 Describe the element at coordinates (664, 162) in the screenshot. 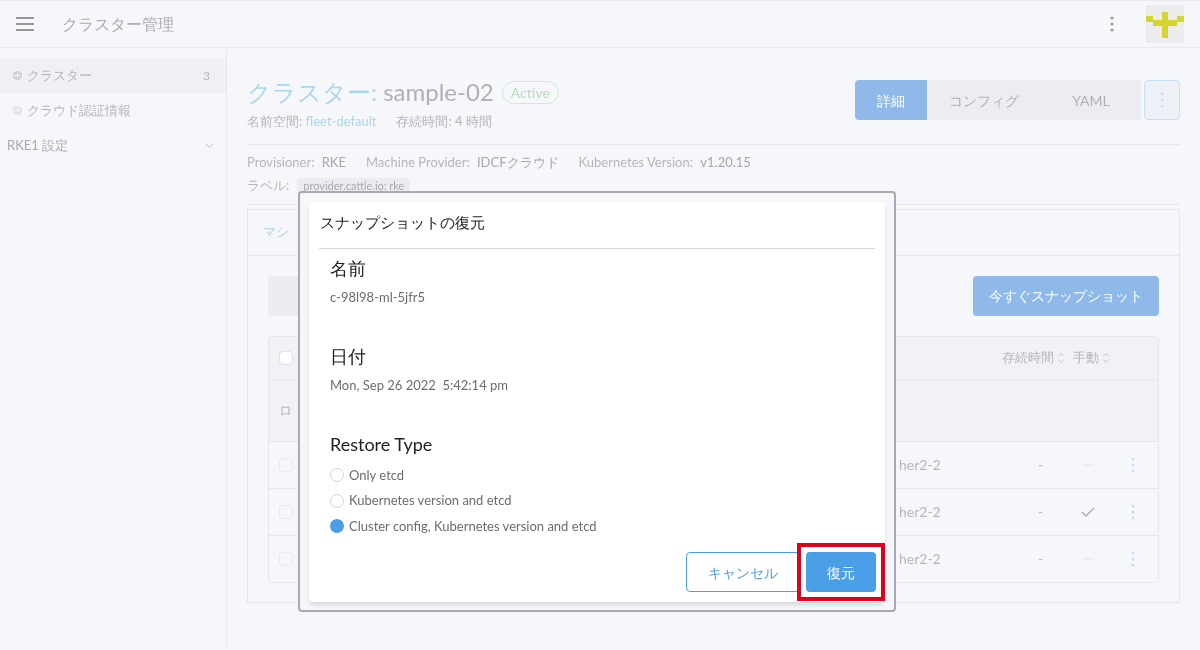

I see `detail-text: Kubernetes Version: v1.20.15` at that location.